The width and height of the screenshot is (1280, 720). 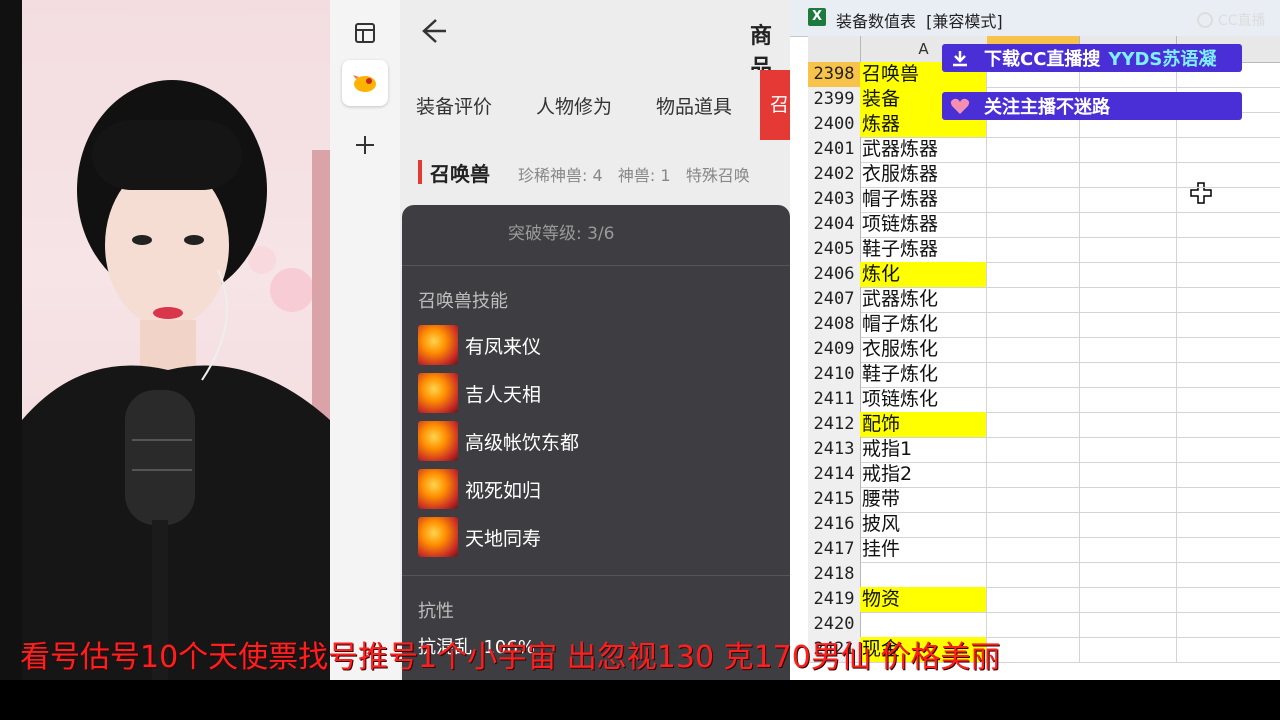 I want to click on cell-a: 炼化, so click(x=923, y=274).